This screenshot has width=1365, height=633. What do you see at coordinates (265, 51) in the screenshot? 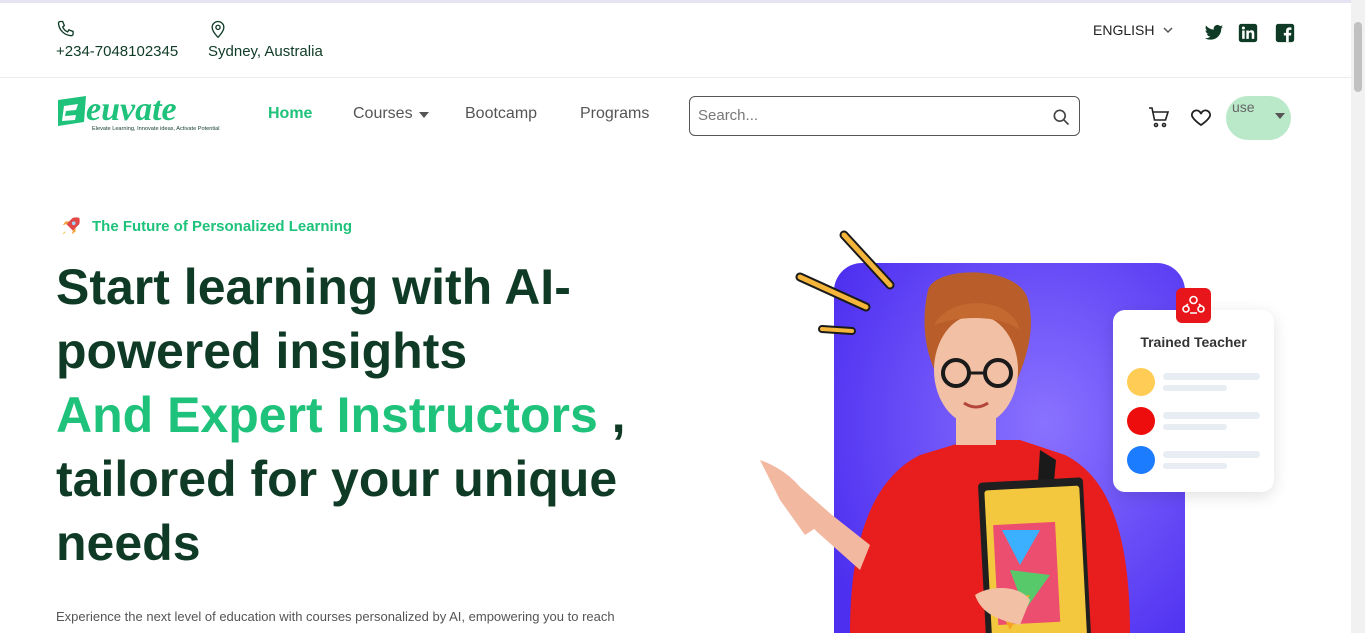
I see `location-text: Sydney, Australia` at bounding box center [265, 51].